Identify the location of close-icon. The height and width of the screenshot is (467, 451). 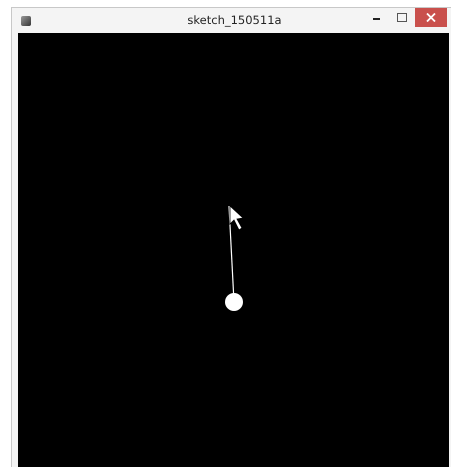
(431, 17).